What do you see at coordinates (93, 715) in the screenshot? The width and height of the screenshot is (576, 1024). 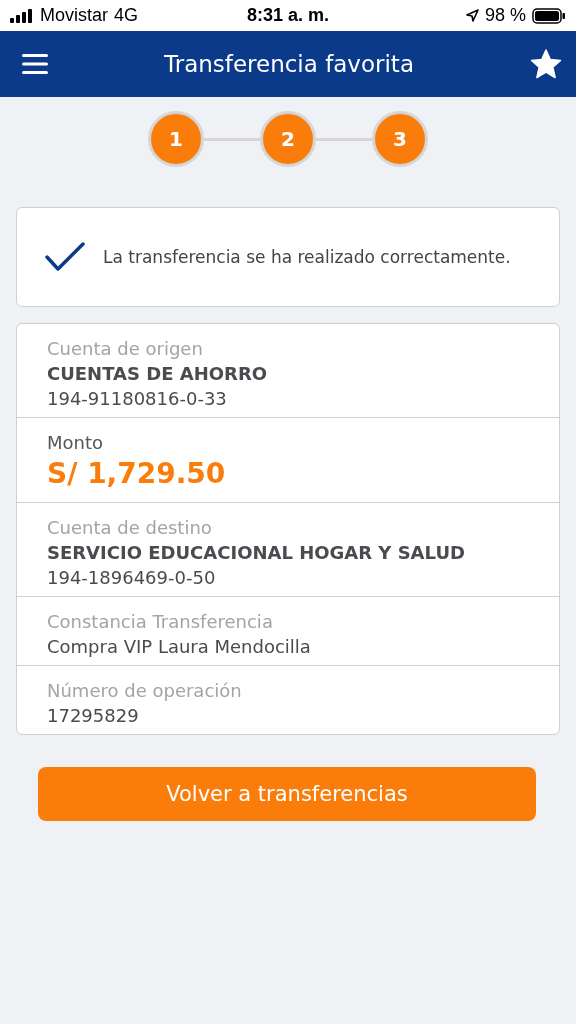 I see `field-value: 17295829` at bounding box center [93, 715].